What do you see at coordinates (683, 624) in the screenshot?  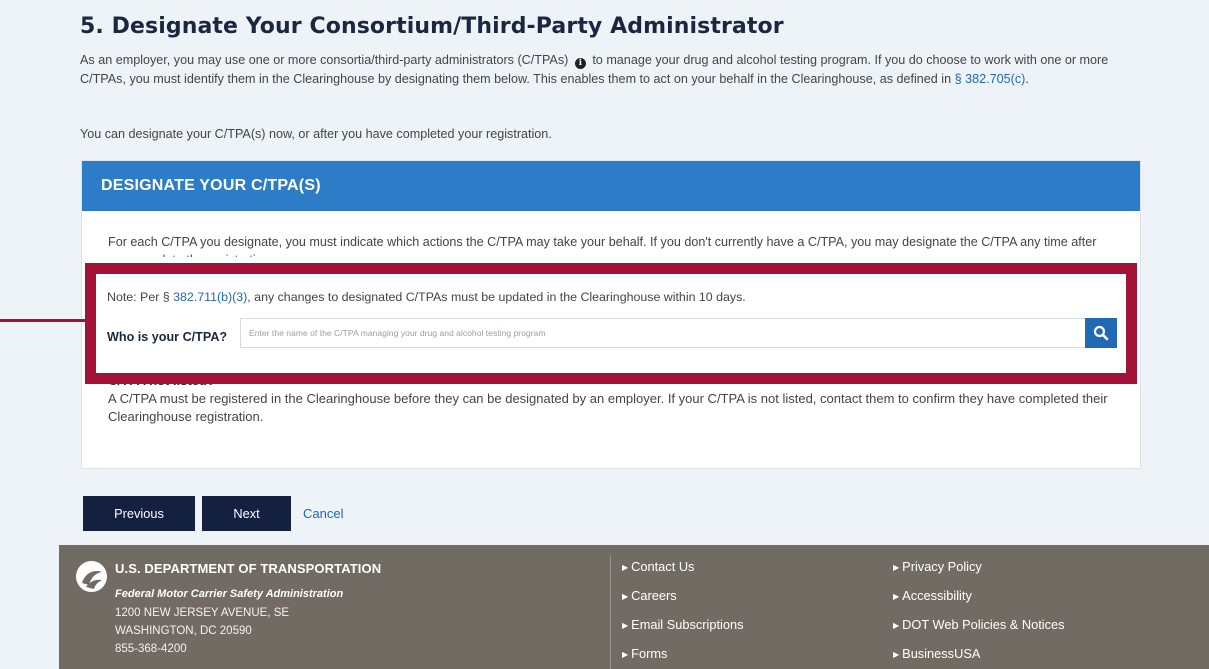 I see `footer-link-email-subscriptions: ▶ Email Subscriptions` at bounding box center [683, 624].